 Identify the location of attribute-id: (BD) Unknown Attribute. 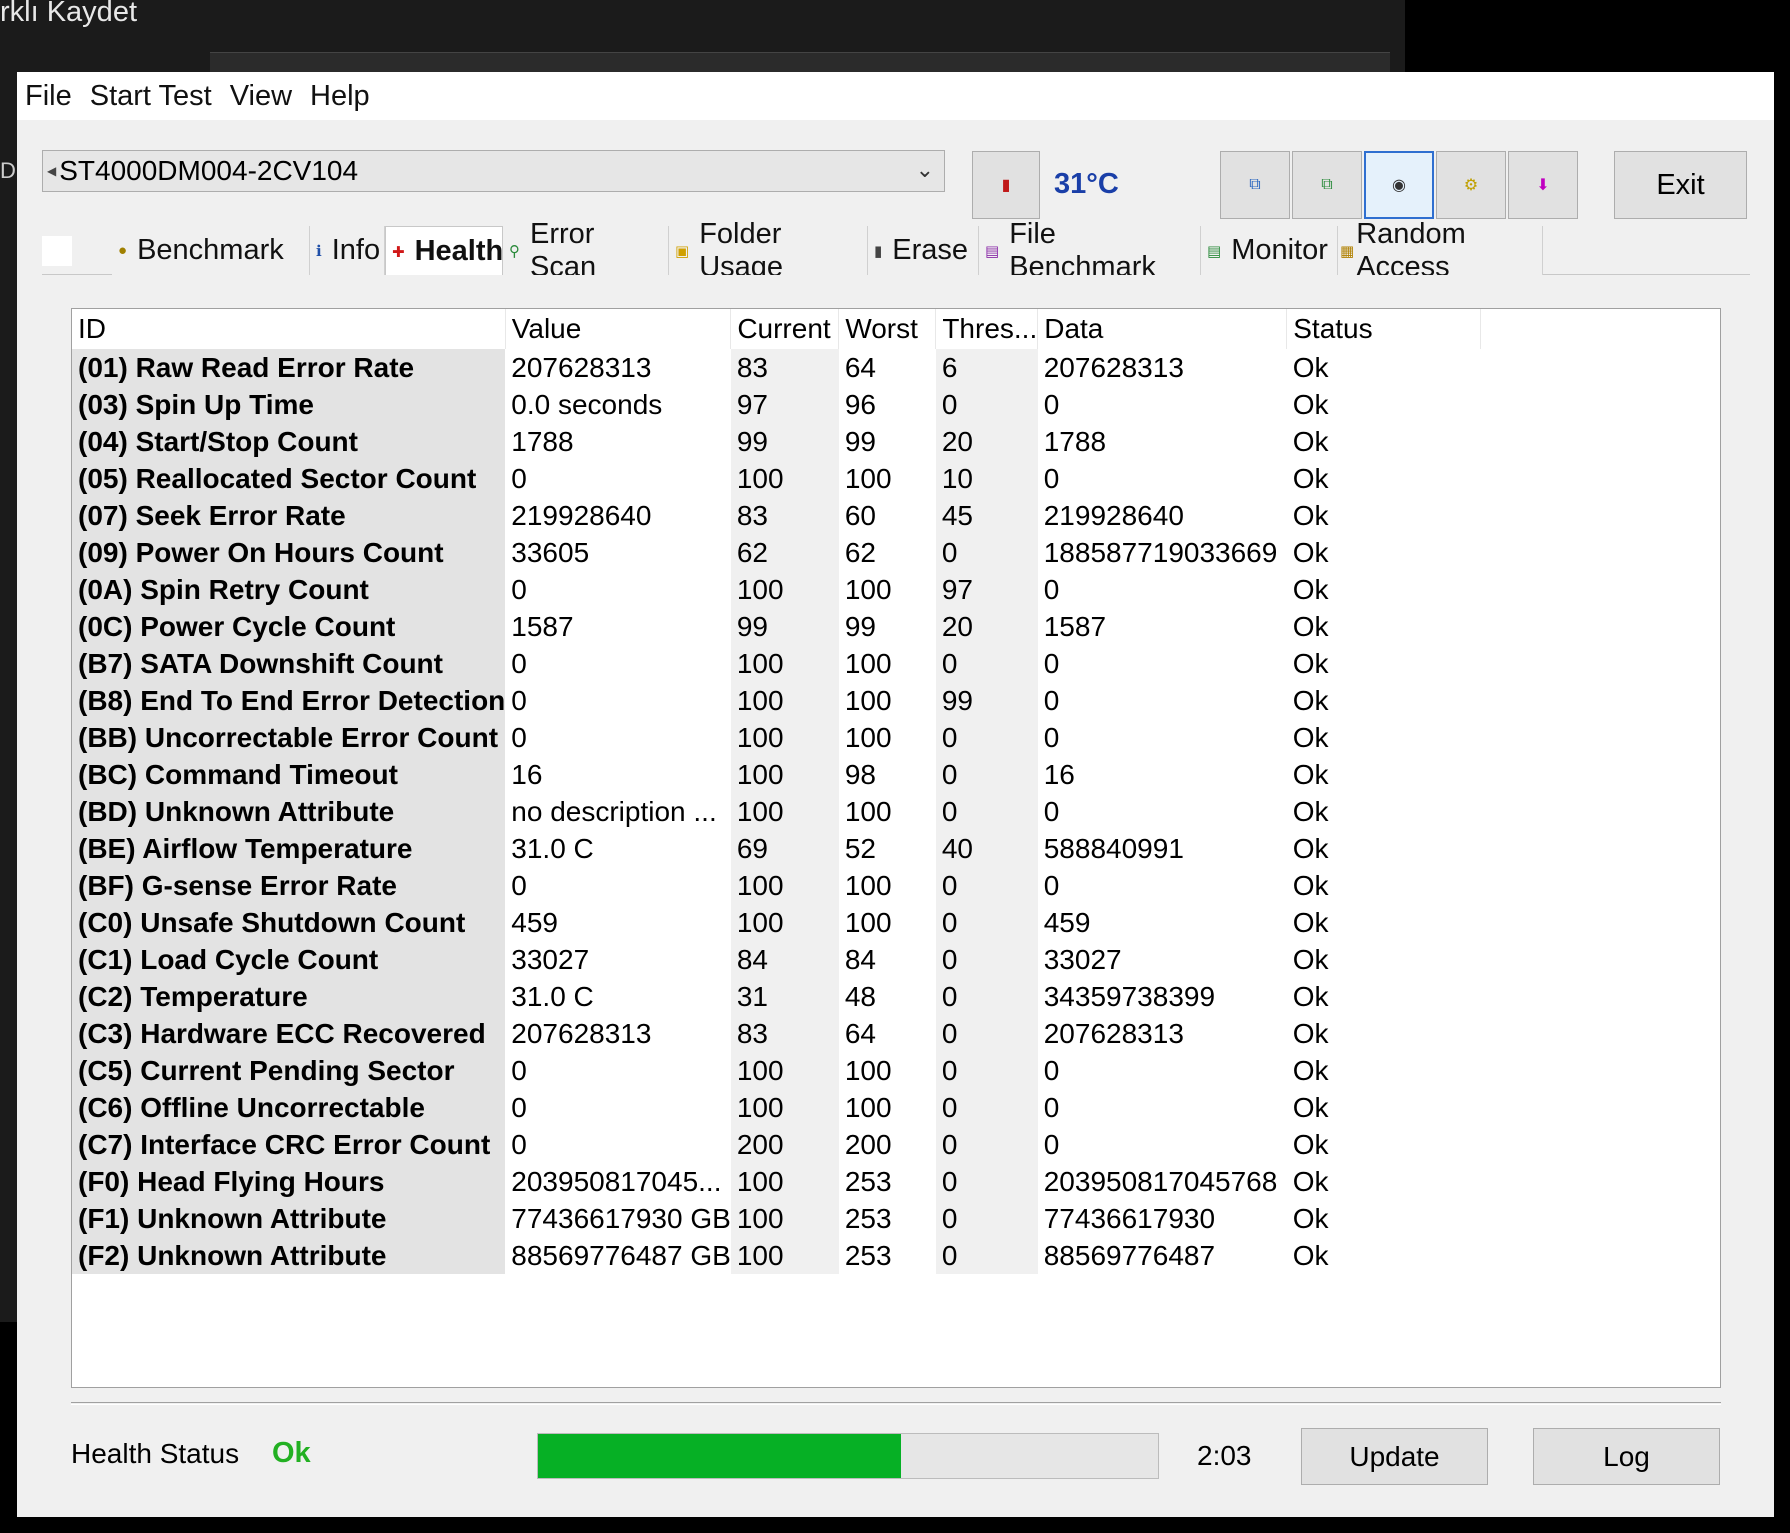
(289, 811).